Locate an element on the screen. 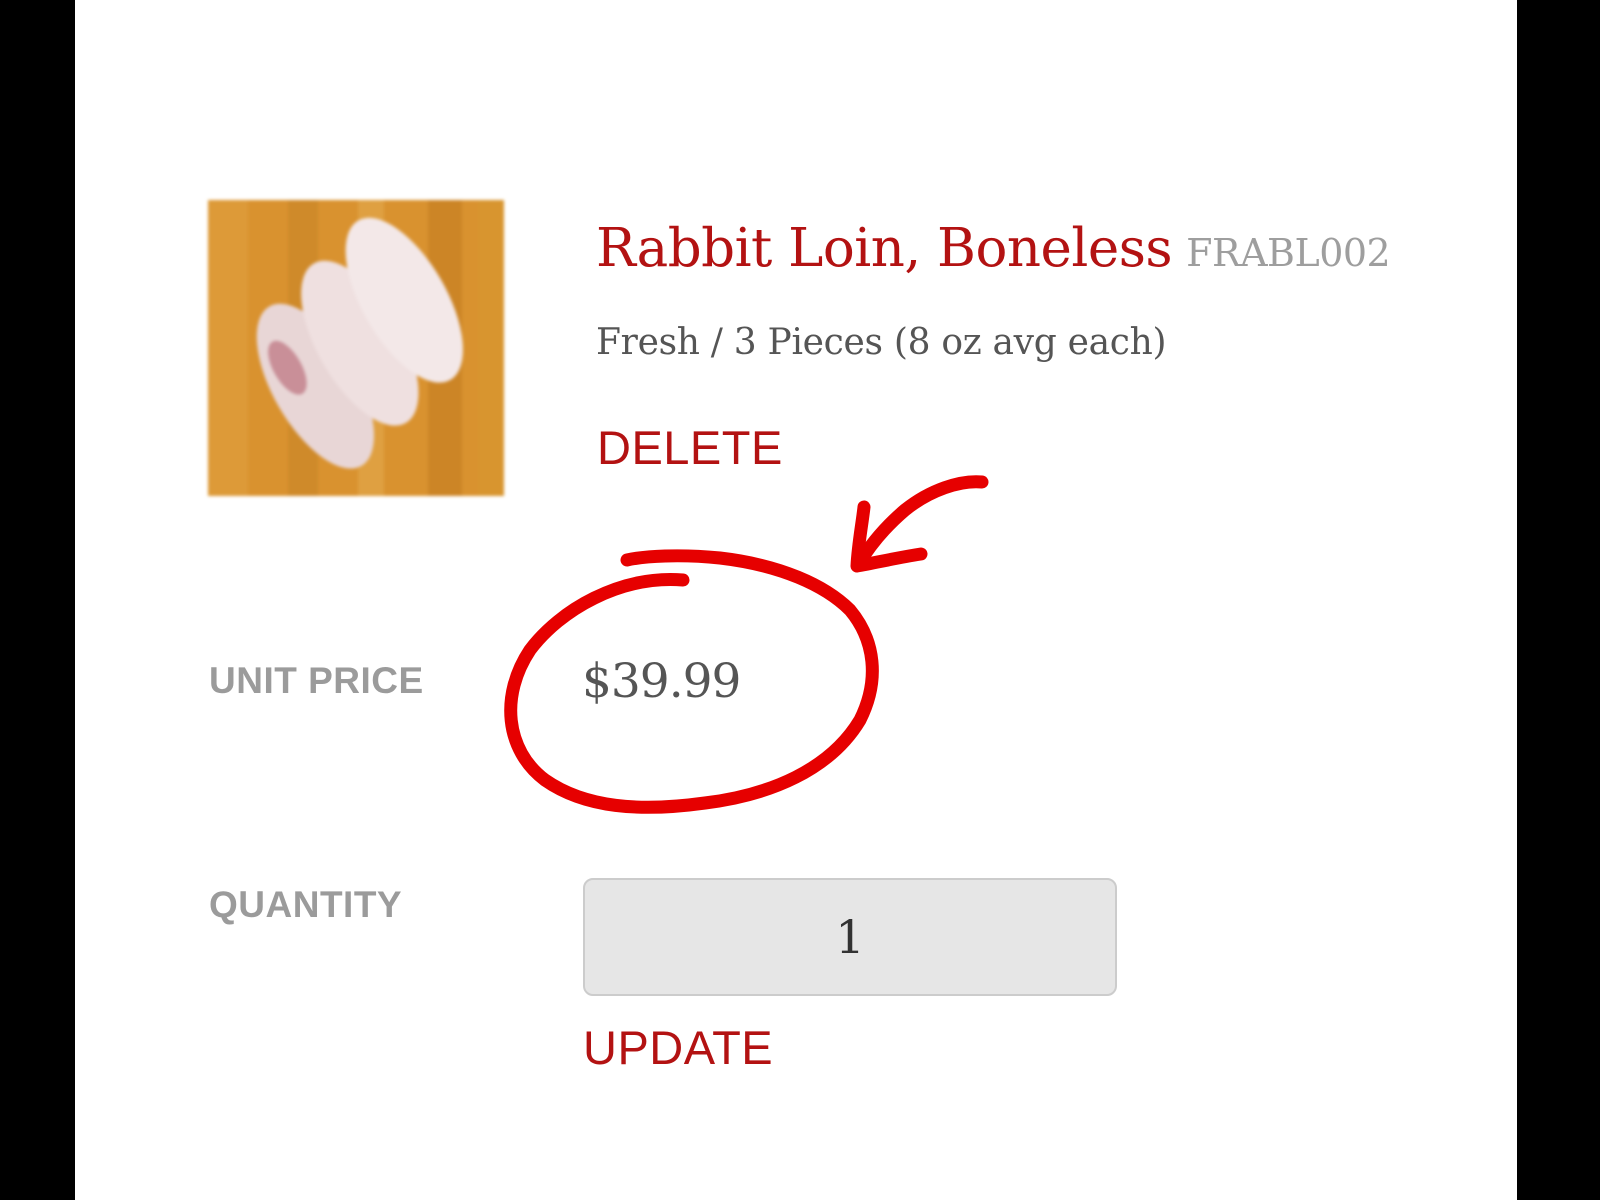 Image resolution: width=1600 pixels, height=1200 pixels. product-variant: Fresh / 3 Pieces (8 oz avg each) is located at coordinates (881, 342).